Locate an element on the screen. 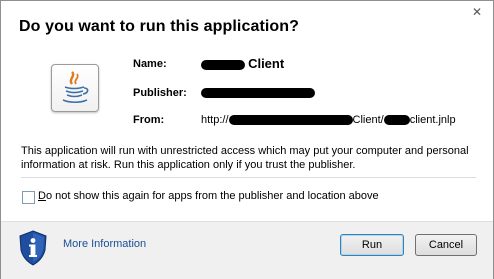 This screenshot has height=279, width=494. from-url-suffix: client.jnlp is located at coordinates (432, 120).